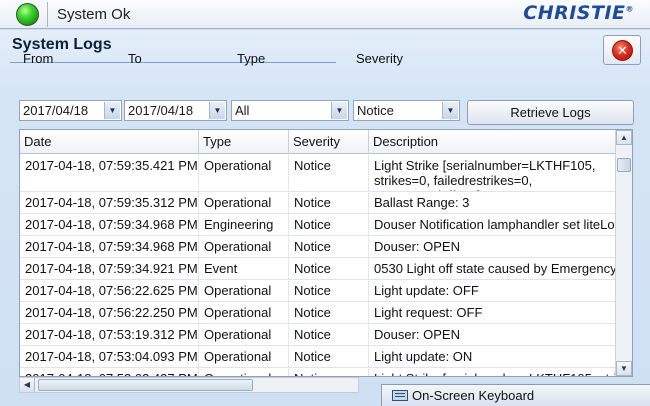  Describe the element at coordinates (623, 253) in the screenshot. I see `vertical-scrollbar: ▲ ▼` at that location.